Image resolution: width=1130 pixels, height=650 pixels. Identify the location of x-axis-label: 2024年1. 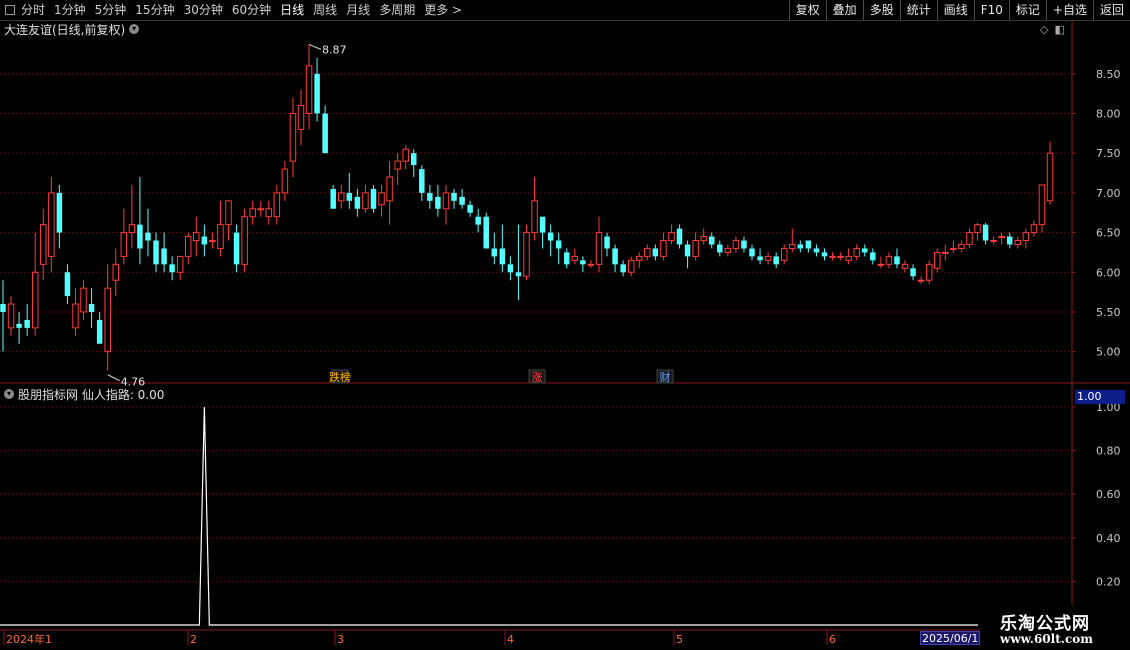
(29, 639).